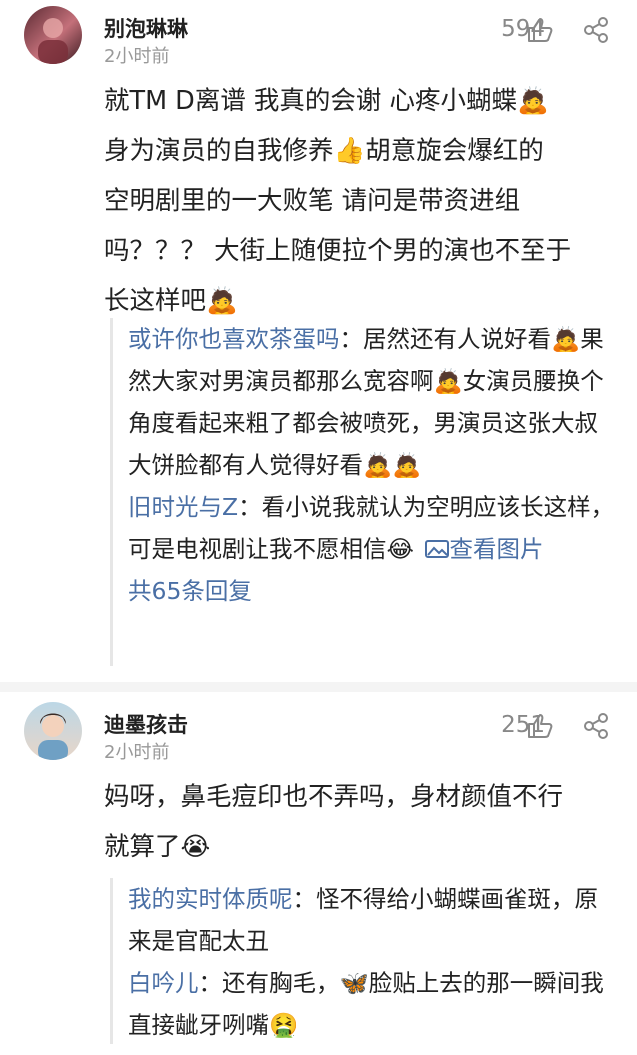 This screenshot has width=637, height=1055. What do you see at coordinates (326, 101) in the screenshot?
I see `text-line: 就TM D离谱 我真的会谢 心疼小蝴蝶🙇` at bounding box center [326, 101].